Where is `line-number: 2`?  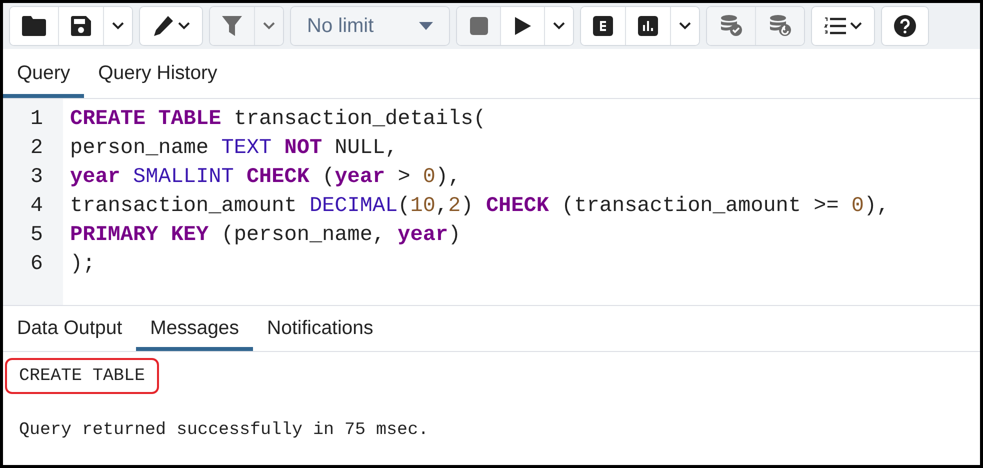 line-number: 2 is located at coordinates (36, 149).